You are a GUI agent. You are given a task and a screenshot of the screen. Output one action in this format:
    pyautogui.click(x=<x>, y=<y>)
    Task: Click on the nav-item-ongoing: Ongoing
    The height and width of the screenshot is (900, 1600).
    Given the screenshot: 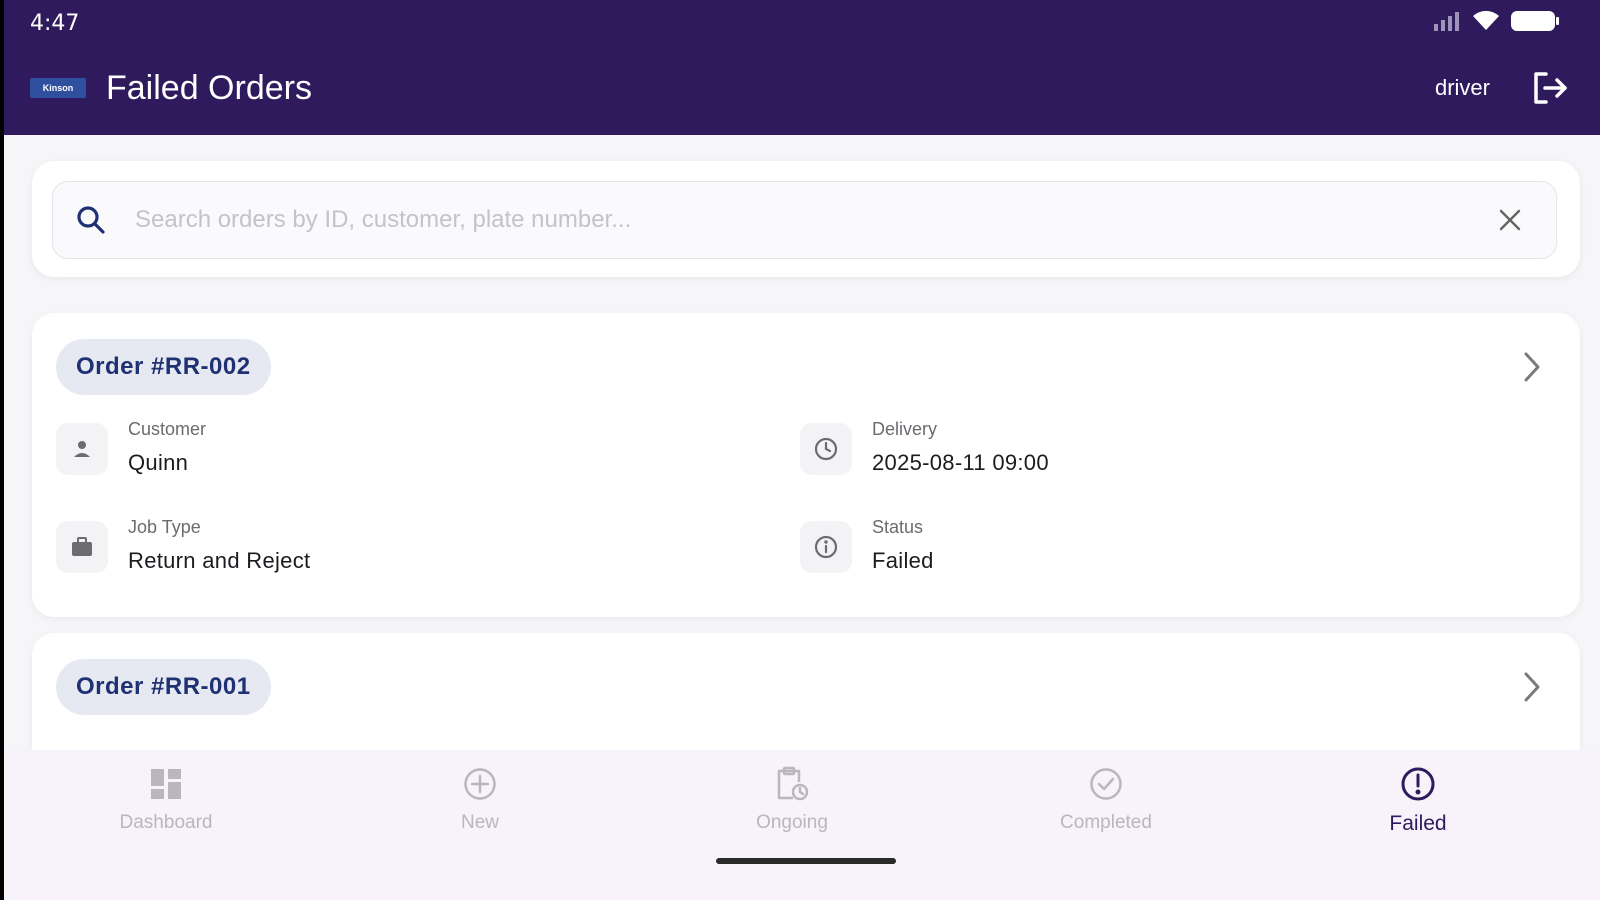 What is the action you would take?
    pyautogui.click(x=792, y=804)
    